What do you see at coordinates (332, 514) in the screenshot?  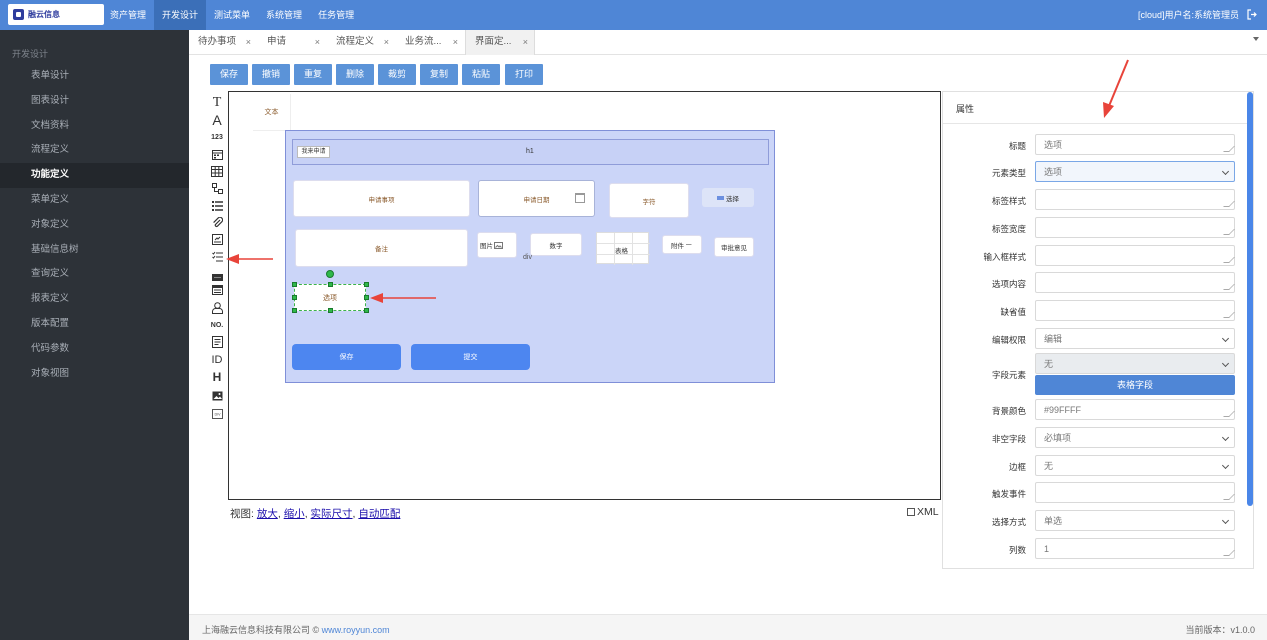 I see `actual-size-link: 实际尺寸` at bounding box center [332, 514].